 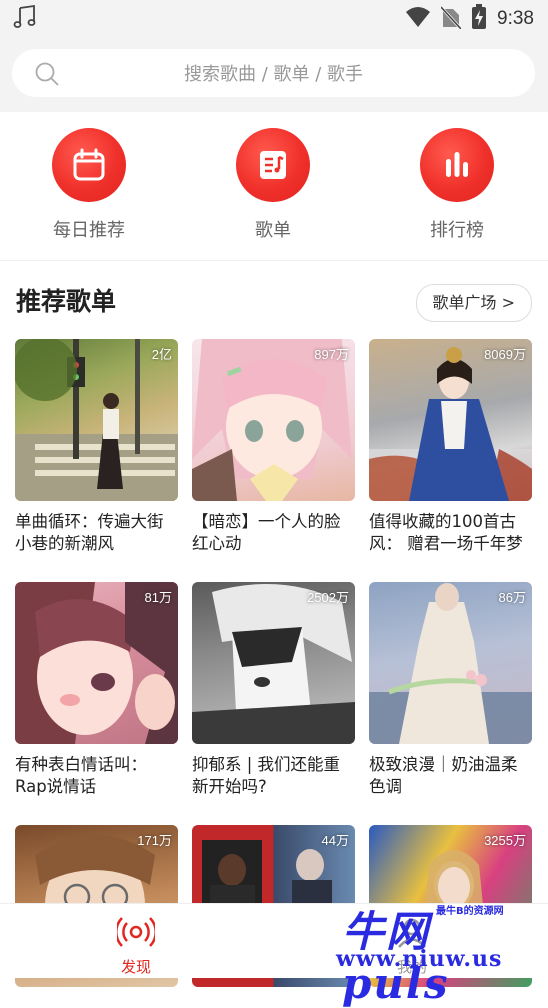 I want to click on recommended-playlists-header: 推荐歌单 歌单广场 >, so click(x=274, y=298).